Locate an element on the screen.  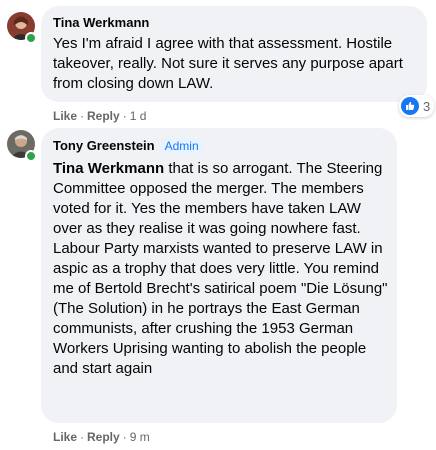
like-icon is located at coordinates (410, 106).